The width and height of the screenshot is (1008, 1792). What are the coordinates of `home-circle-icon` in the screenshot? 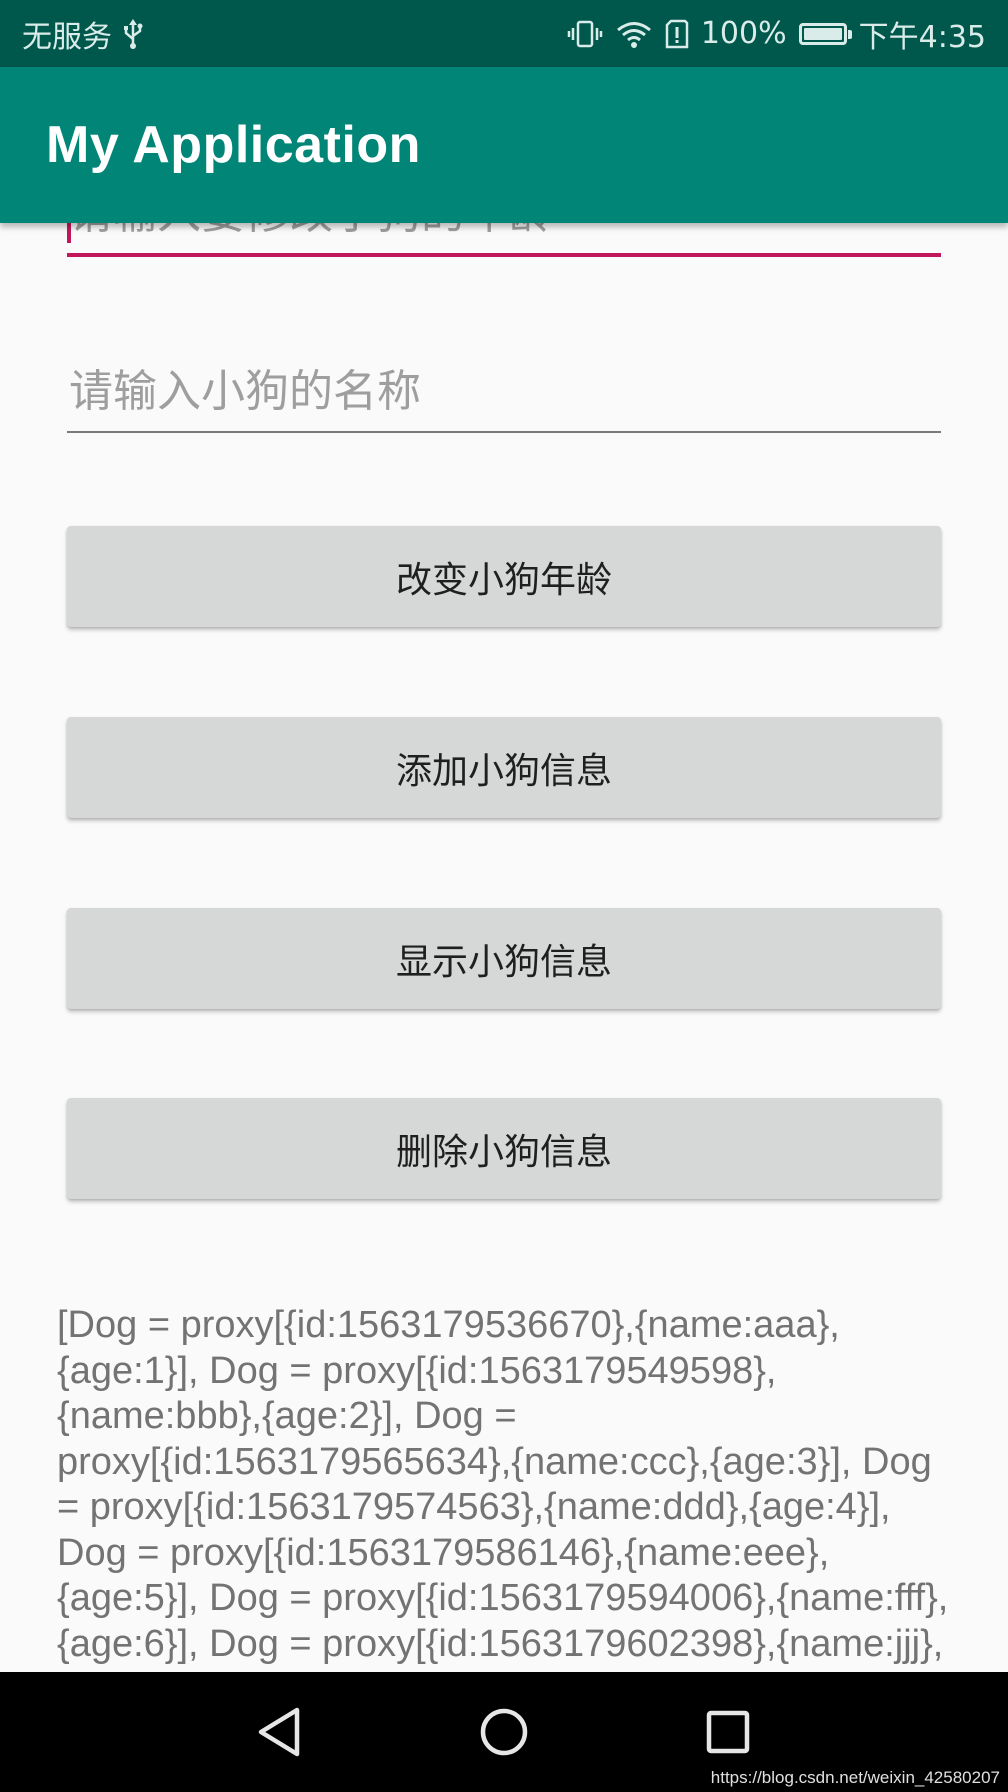 It's located at (504, 1732).